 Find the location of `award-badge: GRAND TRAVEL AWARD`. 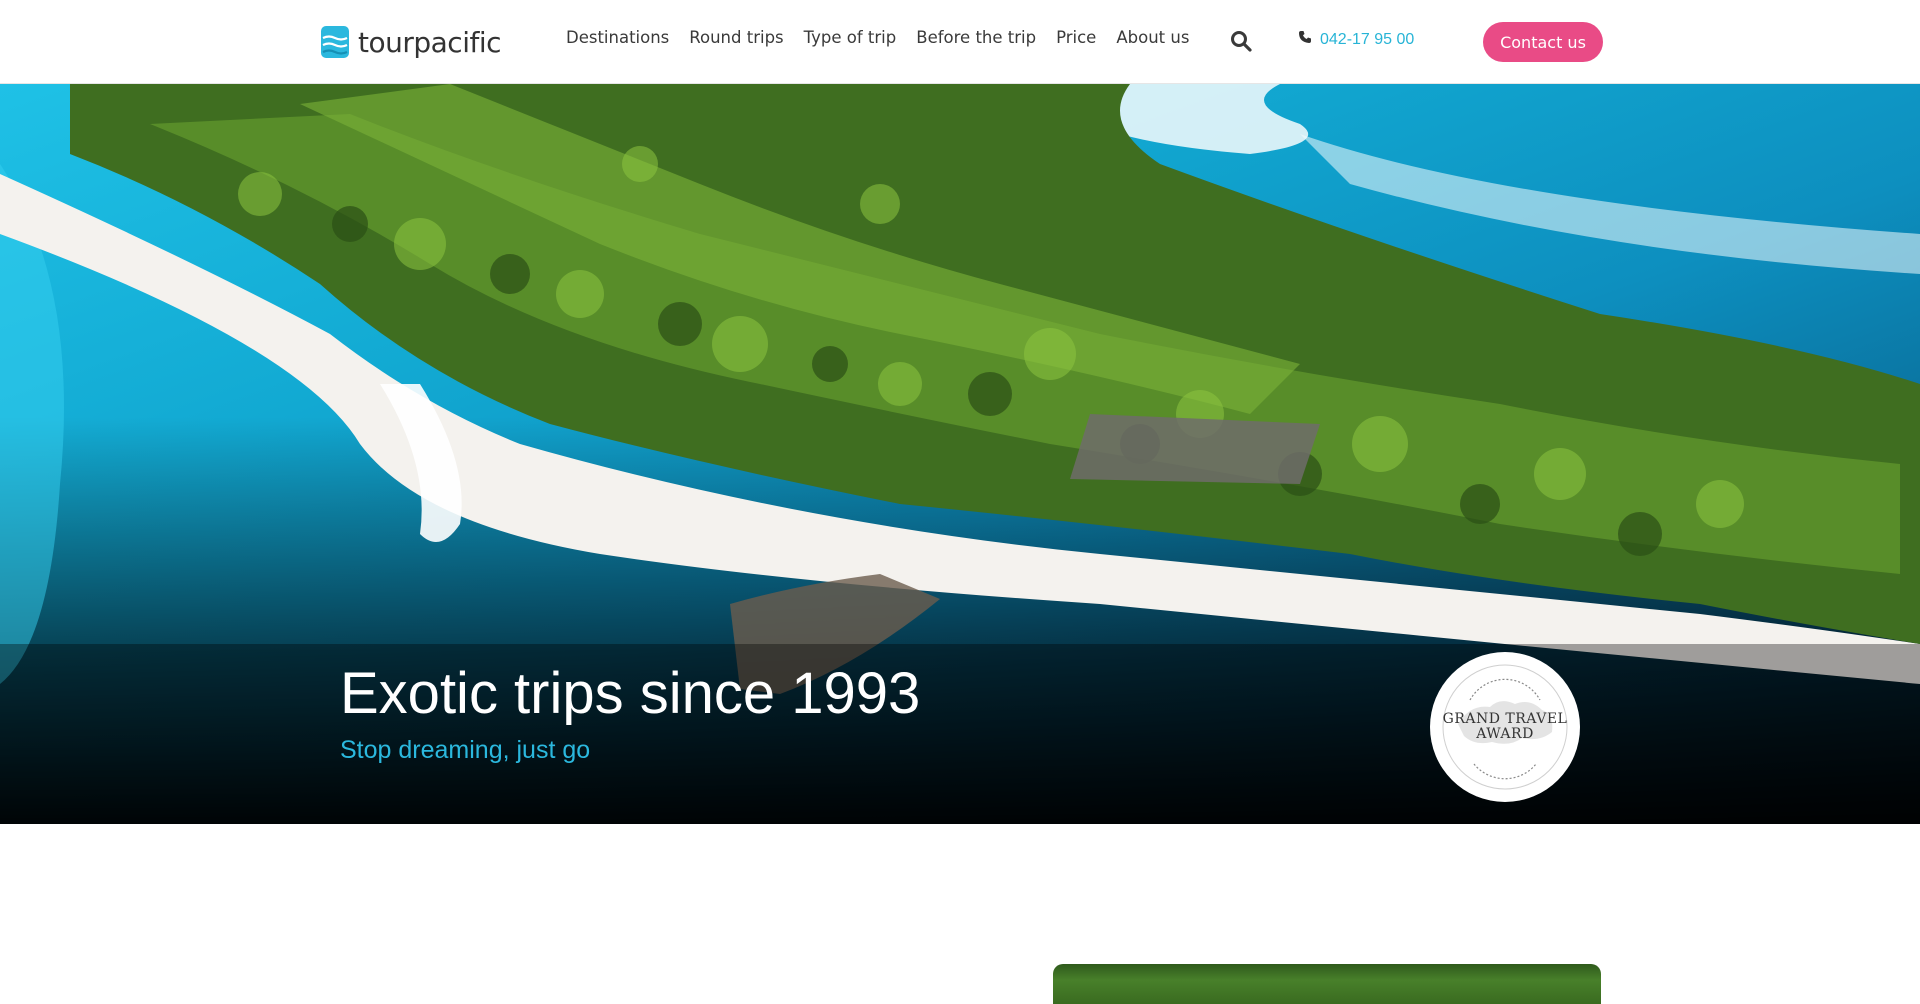

award-badge: GRAND TRAVEL AWARD is located at coordinates (1505, 727).